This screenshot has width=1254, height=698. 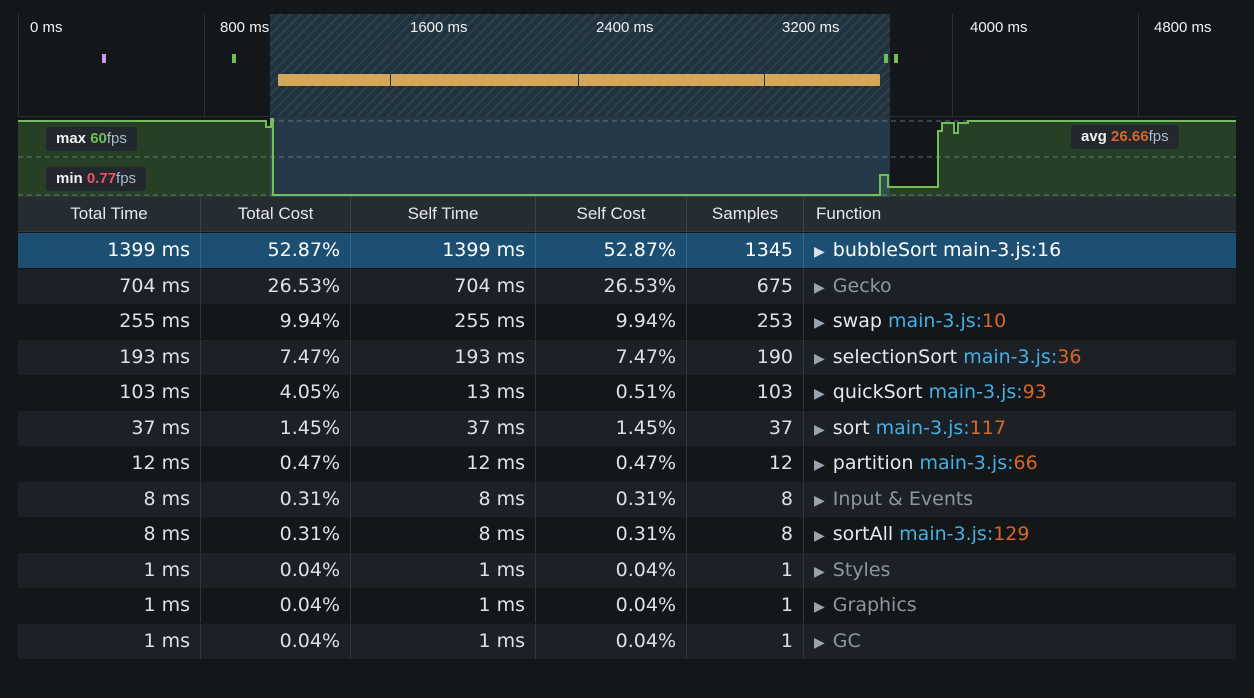 What do you see at coordinates (1020, 321) in the screenshot?
I see `cell-function: ▶ swap main-3.js:10` at bounding box center [1020, 321].